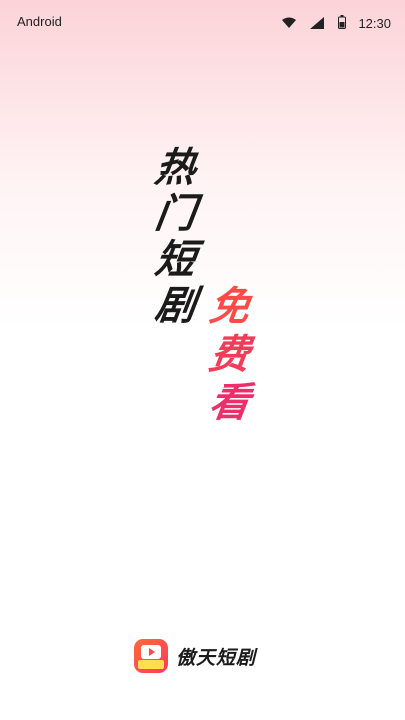  I want to click on status-bar: Android 12:30, so click(202, 23).